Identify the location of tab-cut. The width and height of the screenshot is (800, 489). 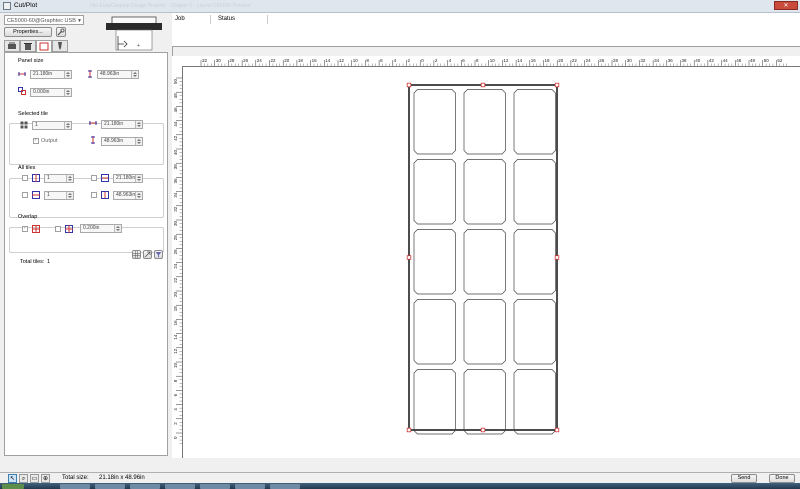
(12, 46).